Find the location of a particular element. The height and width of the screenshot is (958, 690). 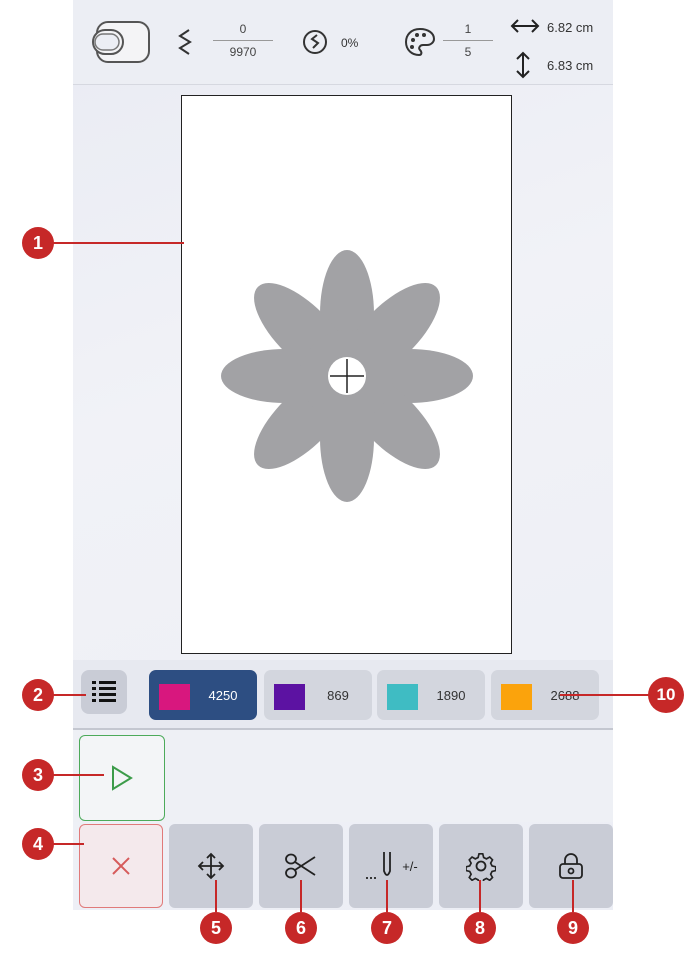

color-block-bar: 4250 869 1890 2688 is located at coordinates (343, 694).